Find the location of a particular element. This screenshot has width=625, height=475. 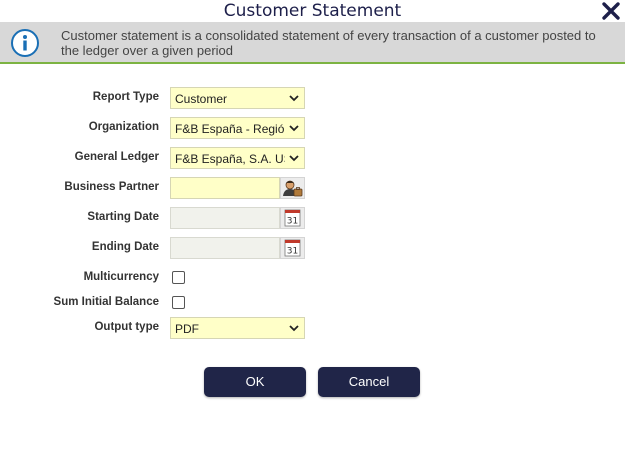

sum-initial-balance-label: Sum Initial Balance is located at coordinates (106, 302).